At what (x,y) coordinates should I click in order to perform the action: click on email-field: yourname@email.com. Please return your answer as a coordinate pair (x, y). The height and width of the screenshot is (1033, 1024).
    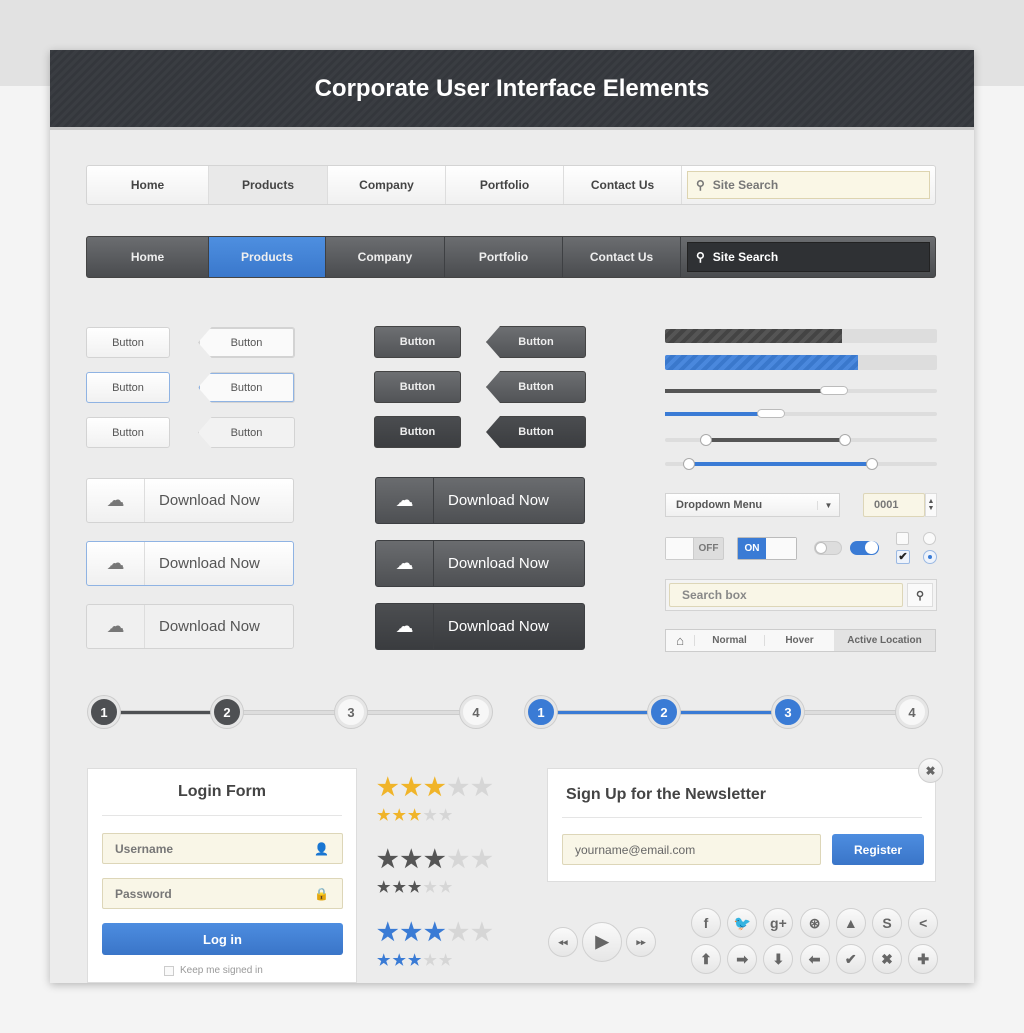
    Looking at the image, I should click on (691, 849).